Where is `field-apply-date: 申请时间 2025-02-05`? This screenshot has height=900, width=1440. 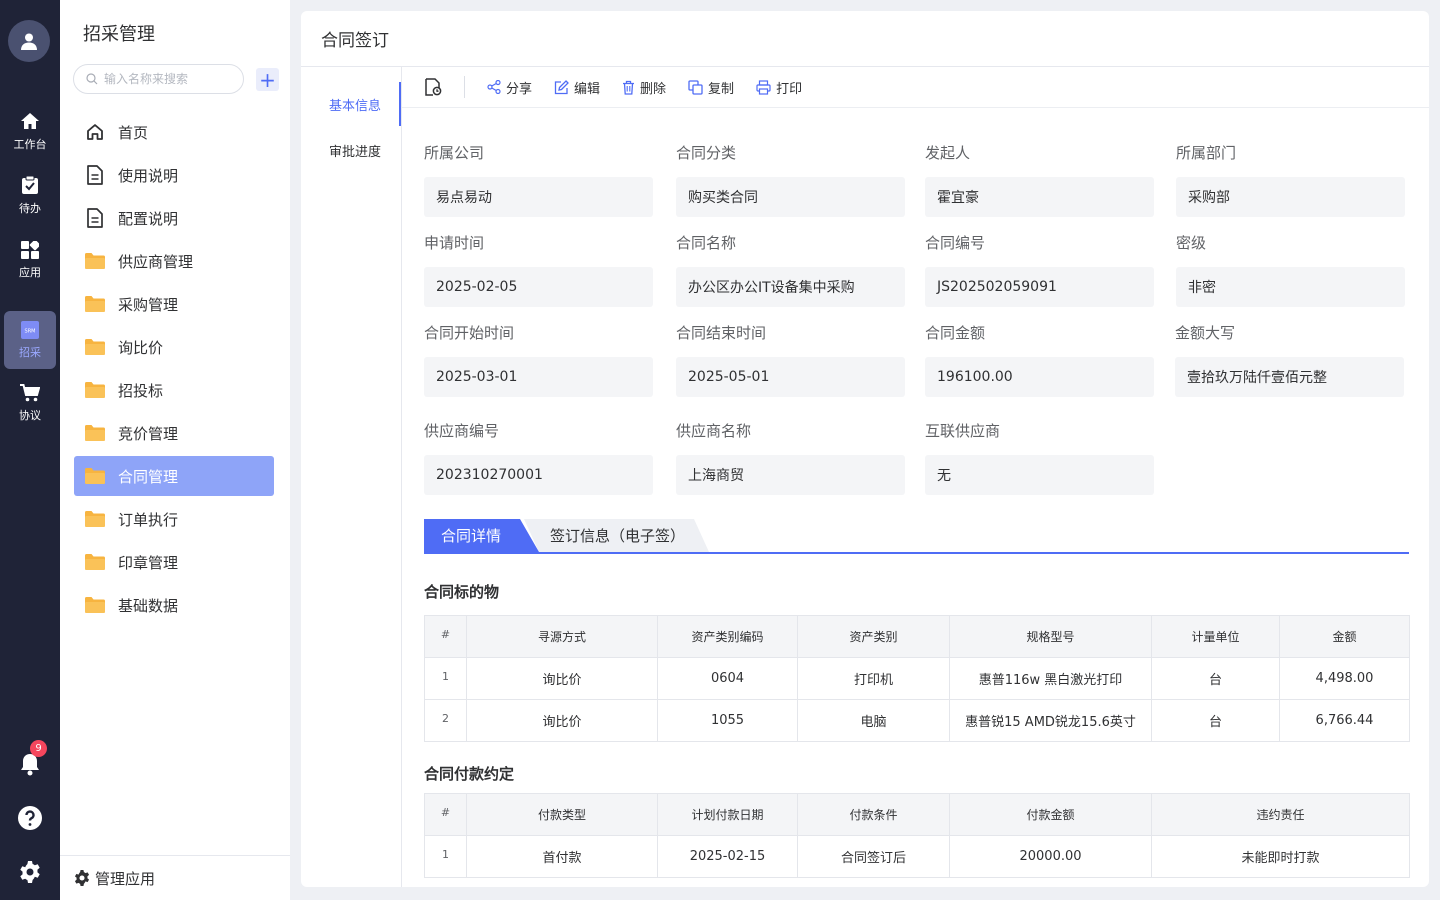 field-apply-date: 申请时间 2025-02-05 is located at coordinates (538, 270).